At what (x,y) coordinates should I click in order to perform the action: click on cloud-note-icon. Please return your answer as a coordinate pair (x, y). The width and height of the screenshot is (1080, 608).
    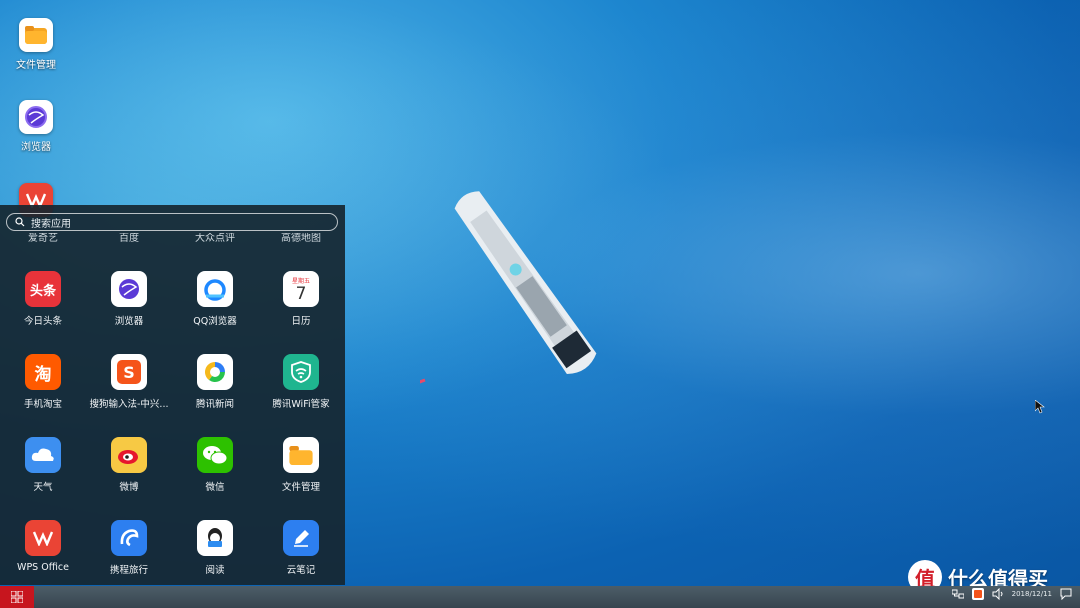
    Looking at the image, I should click on (301, 538).